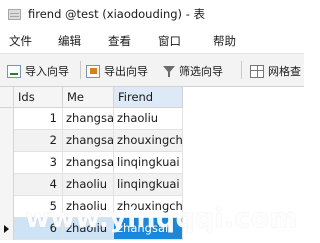 Image resolution: width=320 pixels, height=243 pixels. Describe the element at coordinates (126, 71) in the screenshot. I see `export-wizard-label: 导出向导` at that location.